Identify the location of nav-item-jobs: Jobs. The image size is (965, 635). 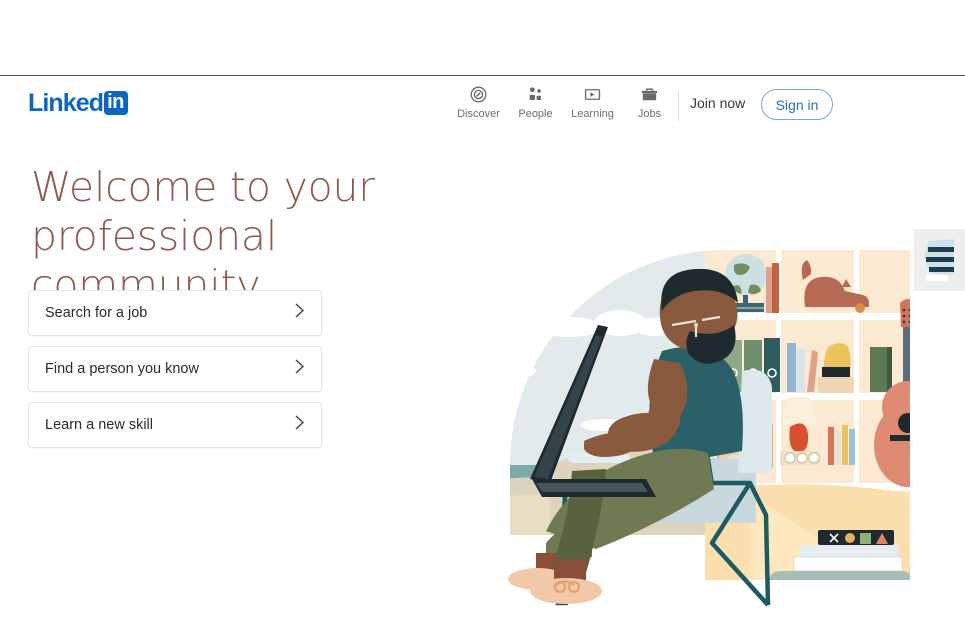
(649, 101).